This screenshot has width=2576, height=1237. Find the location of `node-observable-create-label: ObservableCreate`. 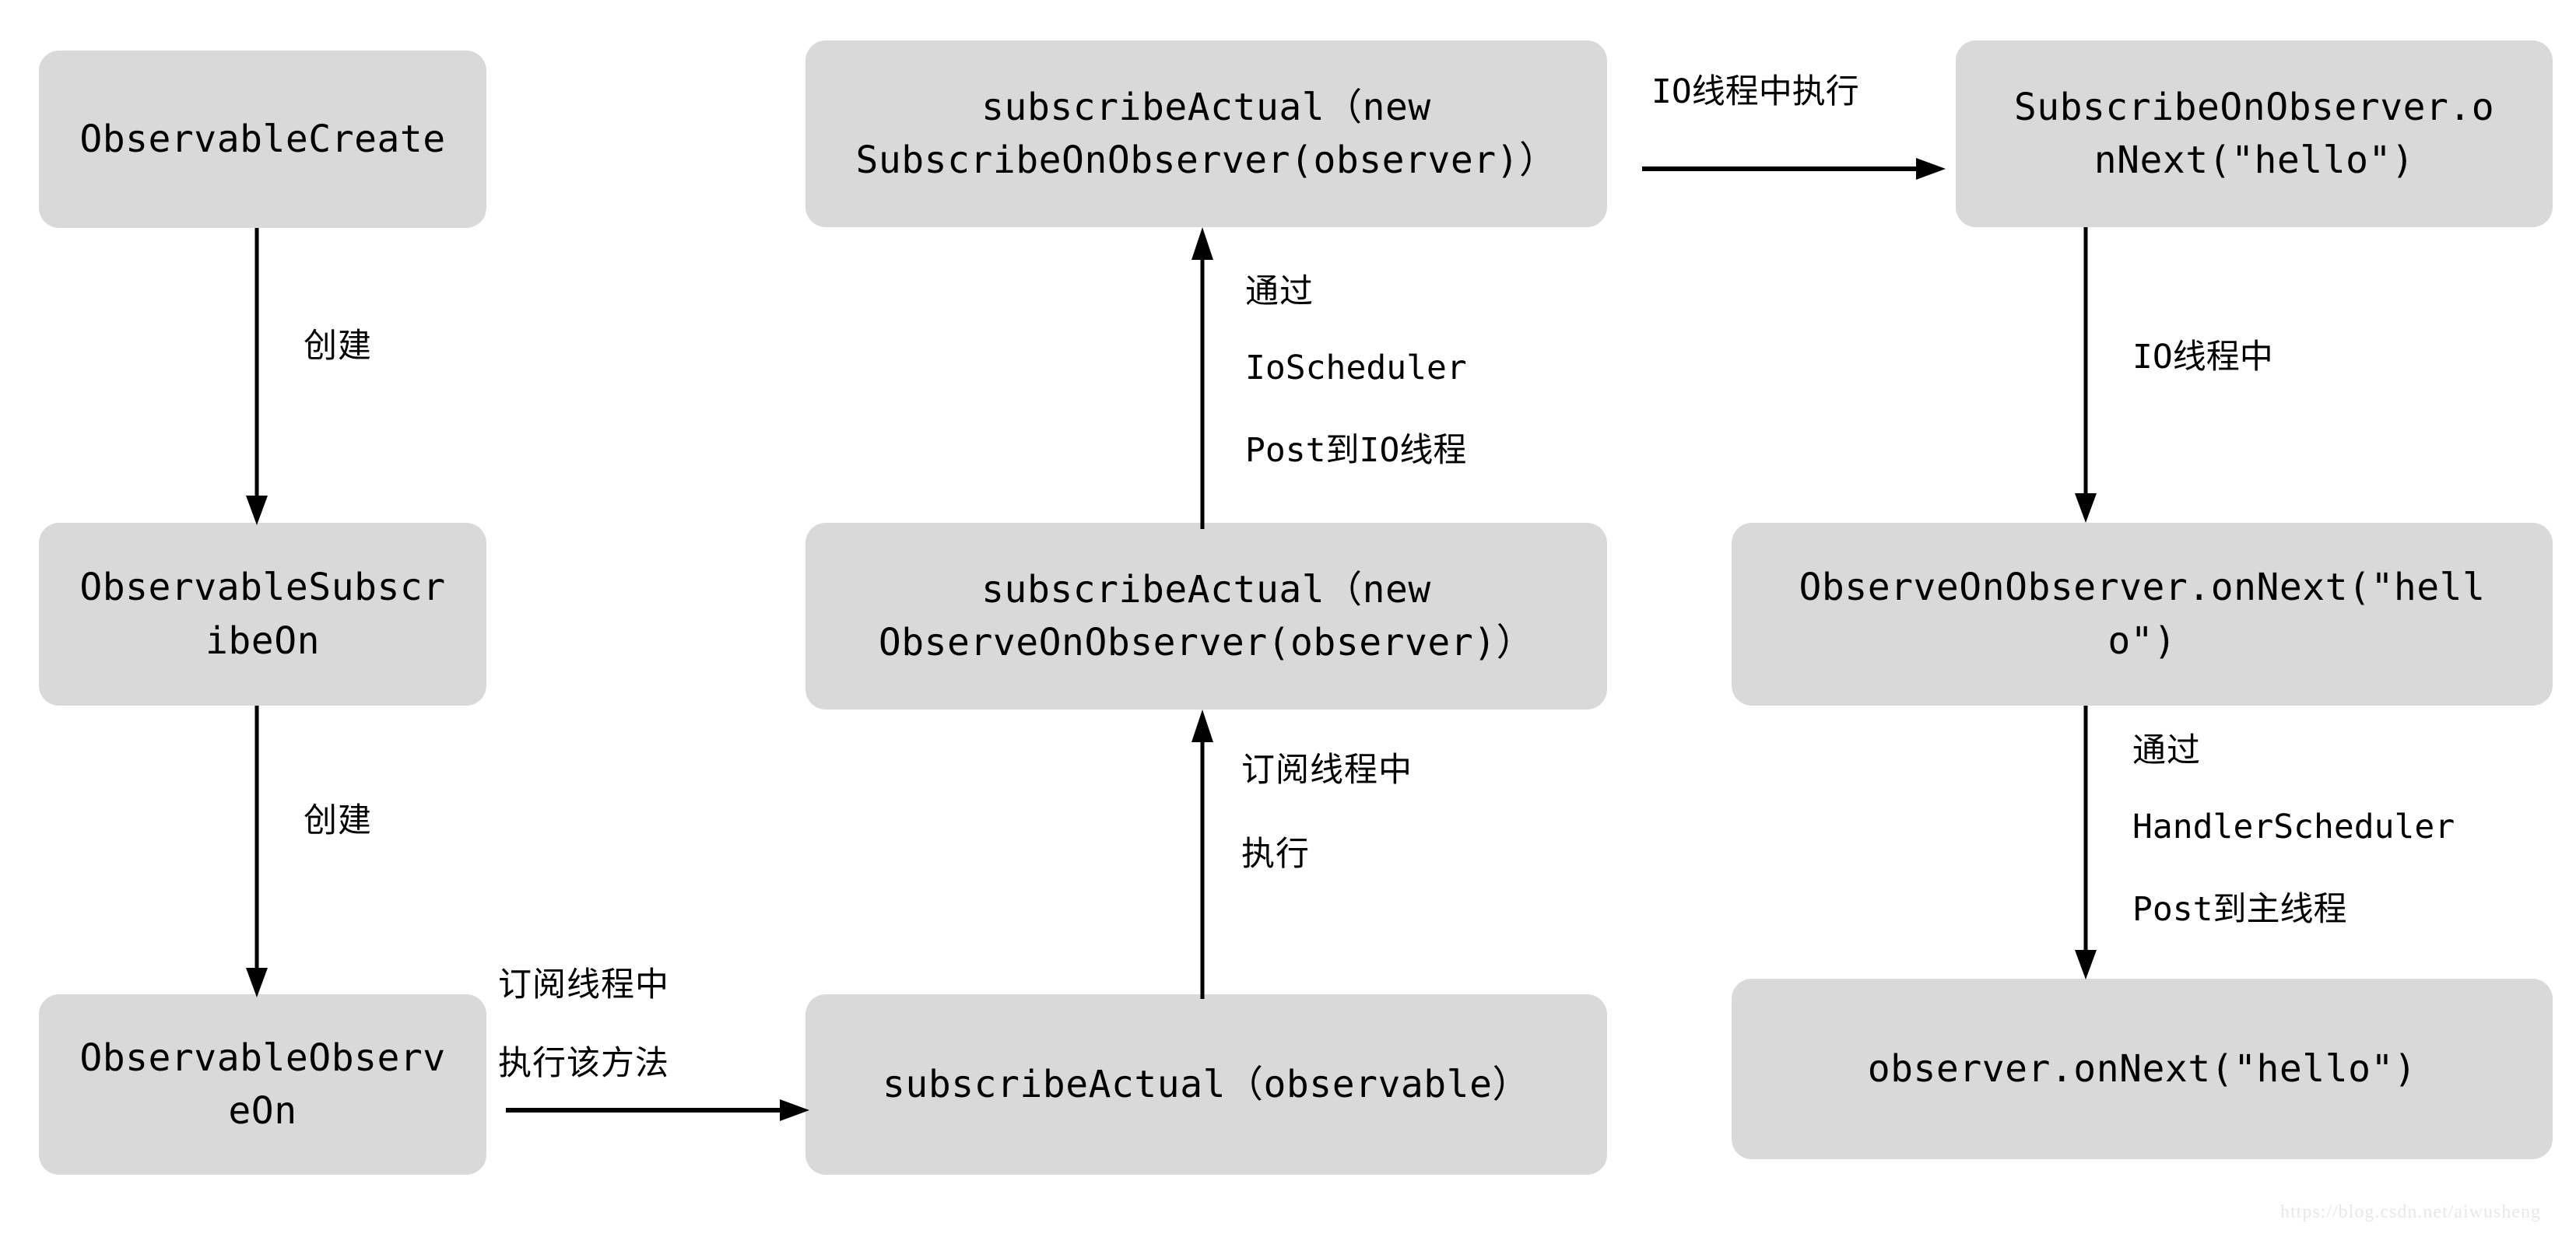

node-observable-create-label: ObservableCreate is located at coordinates (263, 139).